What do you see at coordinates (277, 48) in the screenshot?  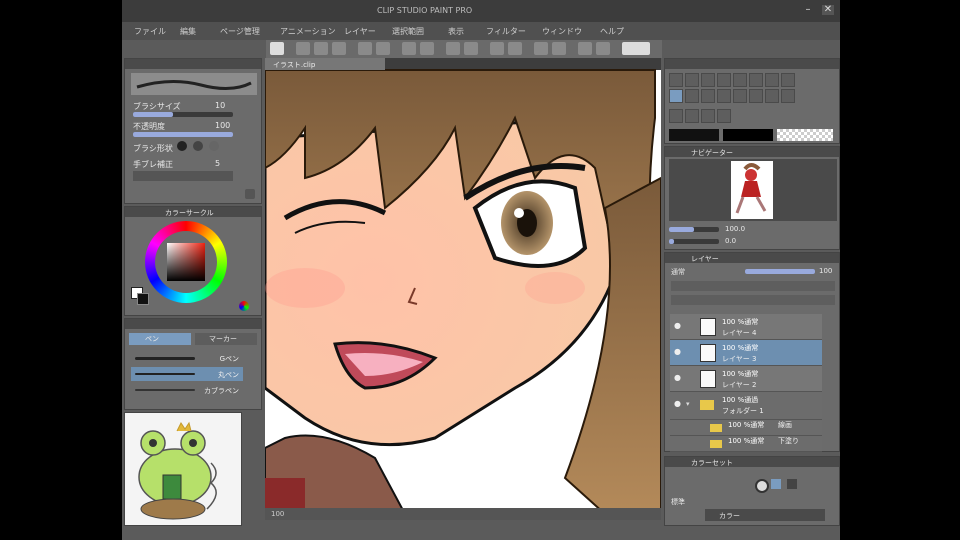 I see `new-file-icon` at bounding box center [277, 48].